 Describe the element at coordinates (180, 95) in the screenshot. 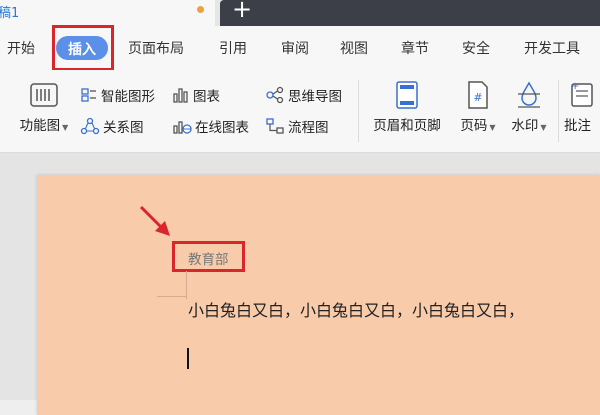

I see `bar-chart-icon` at that location.